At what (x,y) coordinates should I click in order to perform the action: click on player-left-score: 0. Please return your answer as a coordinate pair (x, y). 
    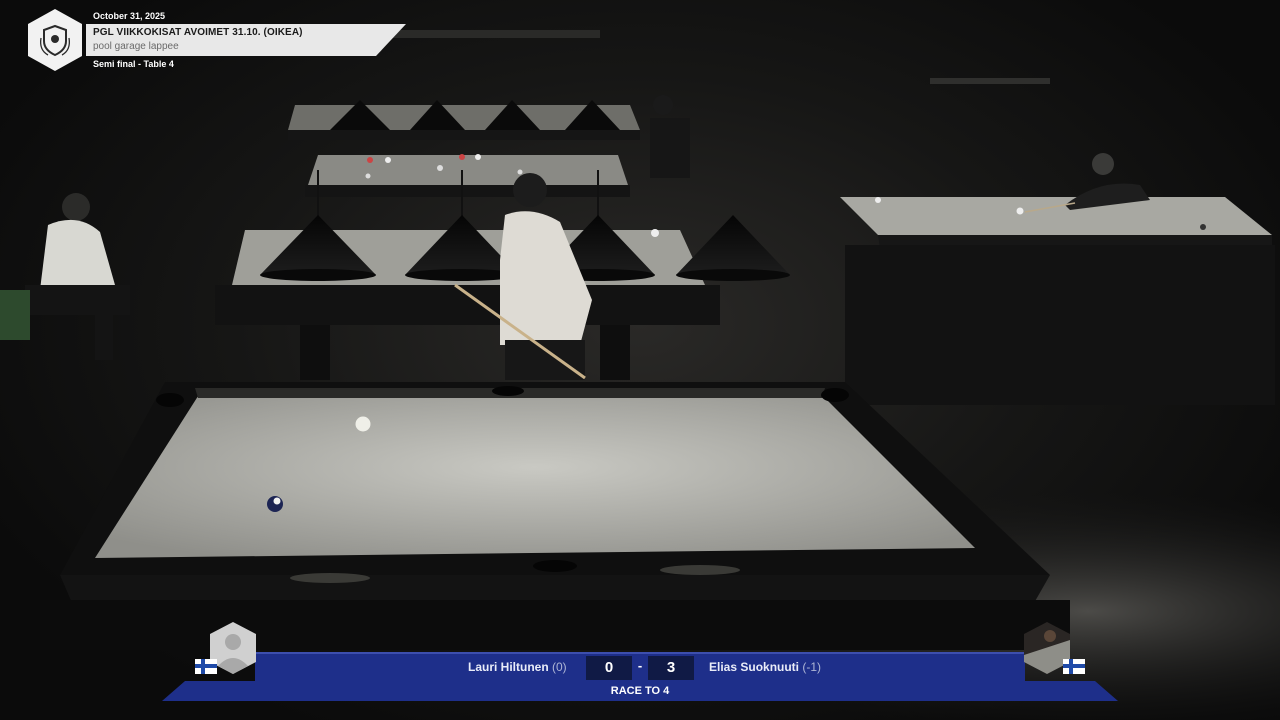
    Looking at the image, I should click on (609, 668).